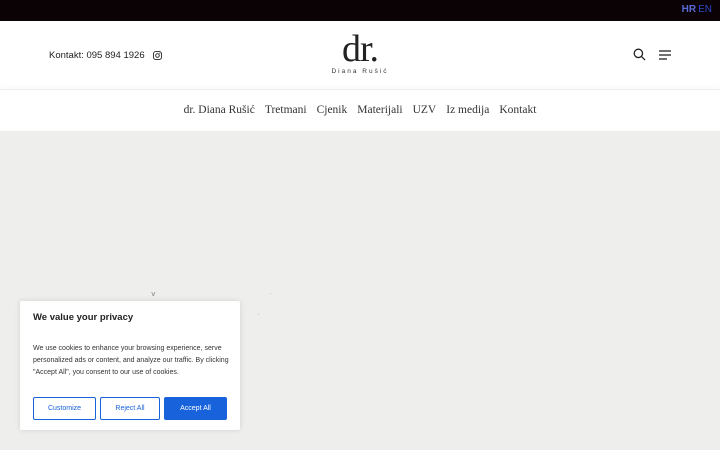  What do you see at coordinates (332, 110) in the screenshot?
I see `nav-item-cjenik: Cjenik` at bounding box center [332, 110].